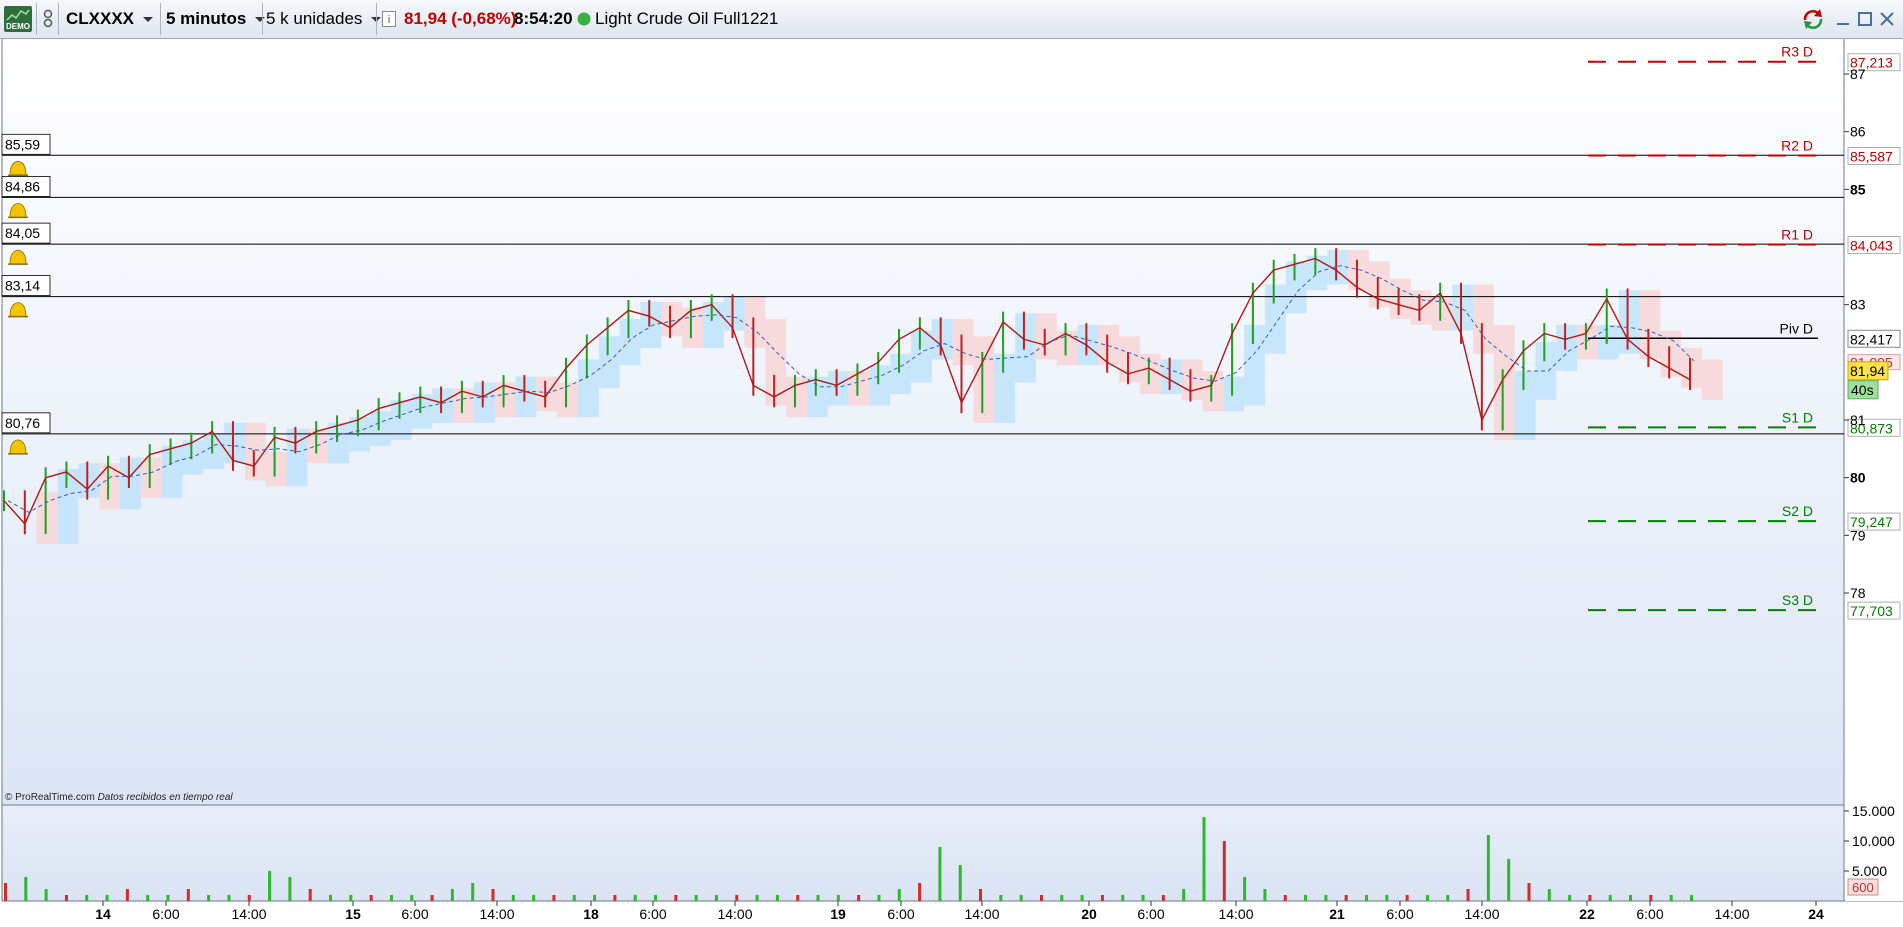 This screenshot has height=927, width=1903. Describe the element at coordinates (1797, 145) in the screenshot. I see `pivot-label: R2 D` at that location.